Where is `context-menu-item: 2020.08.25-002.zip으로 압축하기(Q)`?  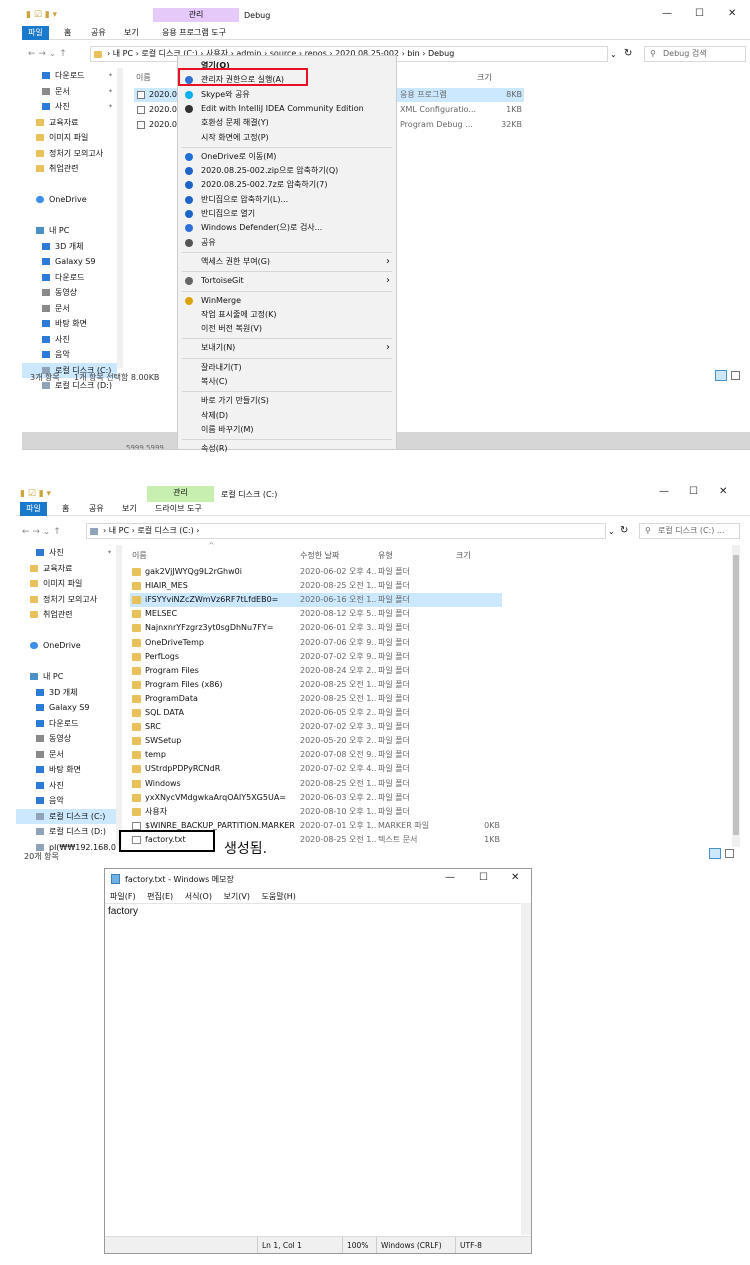 context-menu-item: 2020.08.25-002.zip으로 압축하기(Q) is located at coordinates (287, 171).